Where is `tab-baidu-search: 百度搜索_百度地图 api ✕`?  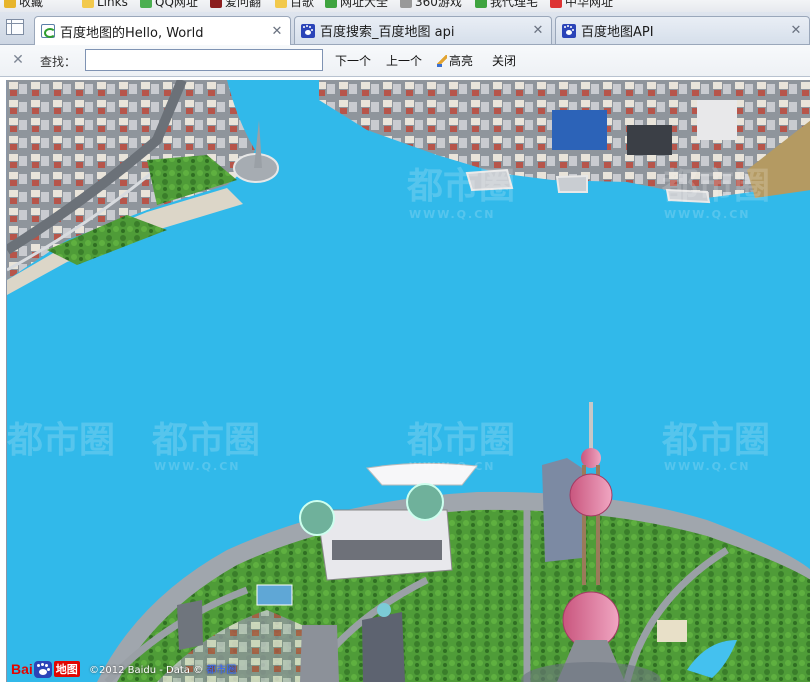 tab-baidu-search: 百度搜索_百度地图 api ✕ is located at coordinates (423, 30).